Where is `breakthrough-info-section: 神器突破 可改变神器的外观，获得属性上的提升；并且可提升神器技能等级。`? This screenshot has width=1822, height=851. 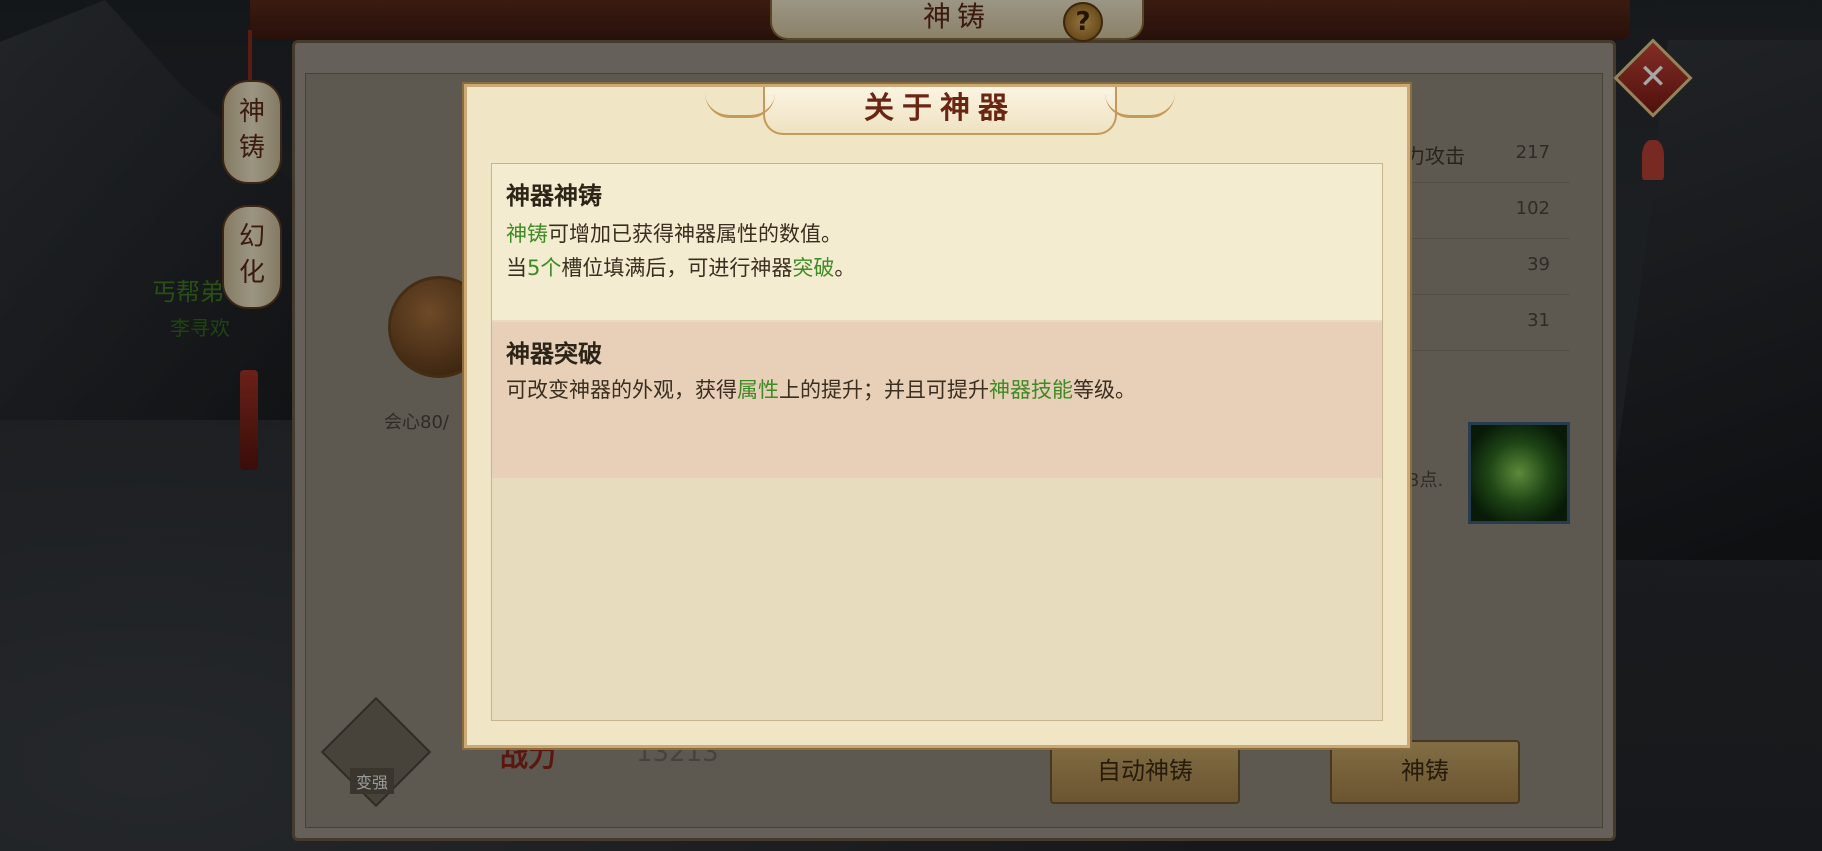 breakthrough-info-section: 神器突破 可改变神器的外观，获得属性上的提升；并且可提升神器技能等级。 is located at coordinates (937, 400).